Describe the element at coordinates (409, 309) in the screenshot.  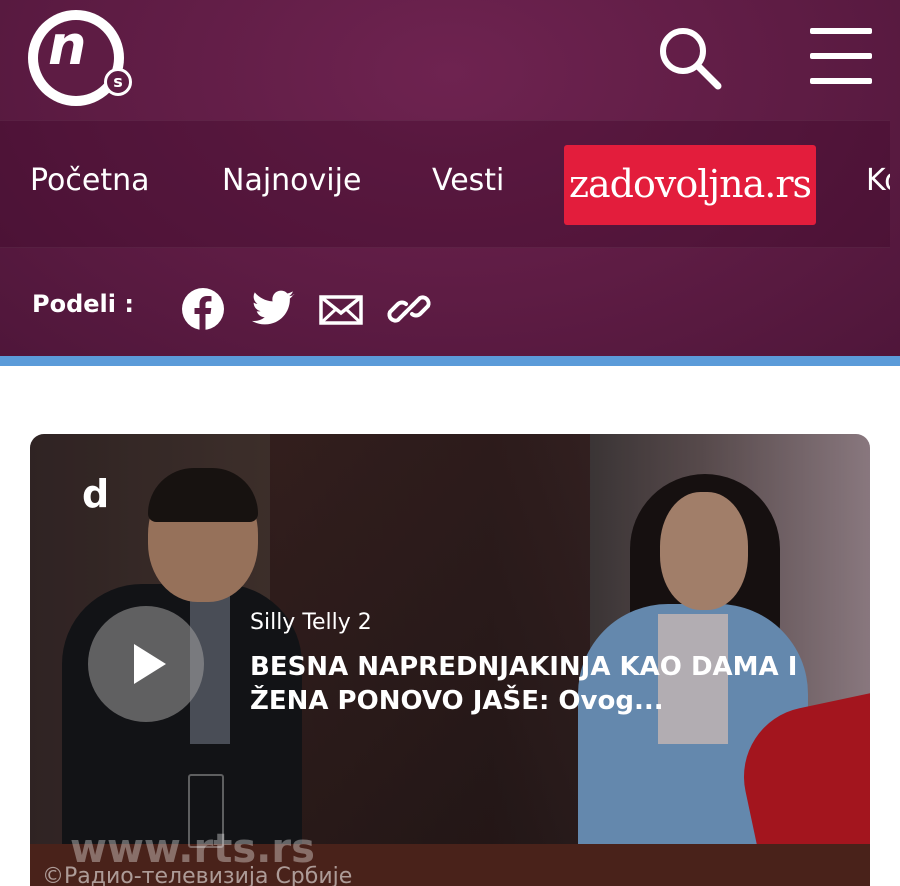
I see `link-icon` at that location.